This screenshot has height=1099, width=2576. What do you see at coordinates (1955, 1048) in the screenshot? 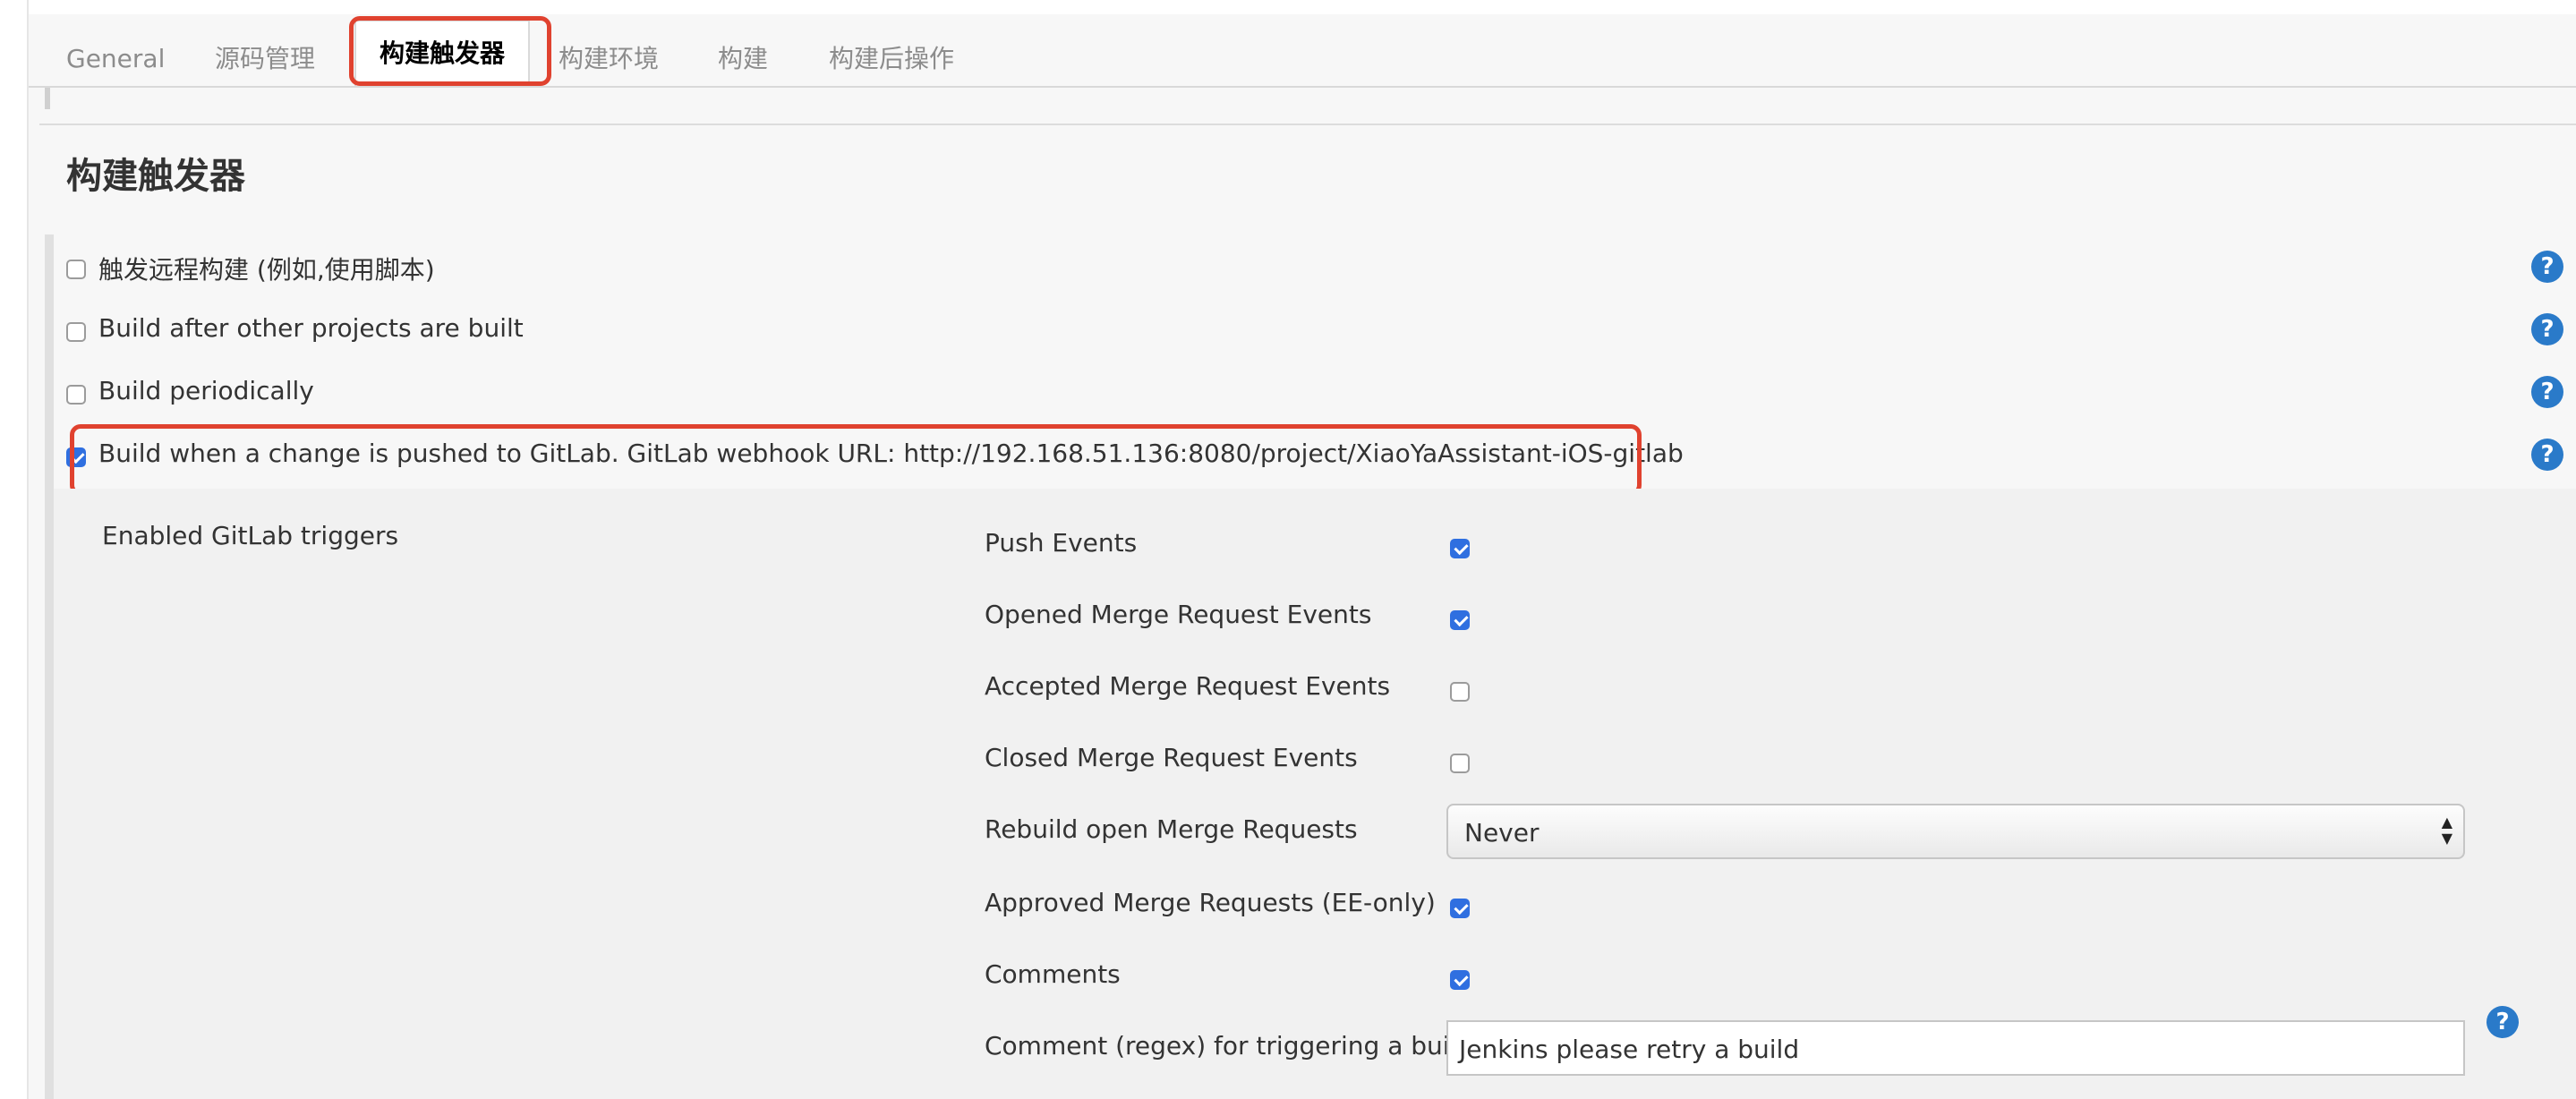
I see `comment-regex-input: Jenkins please retry a build` at bounding box center [1955, 1048].